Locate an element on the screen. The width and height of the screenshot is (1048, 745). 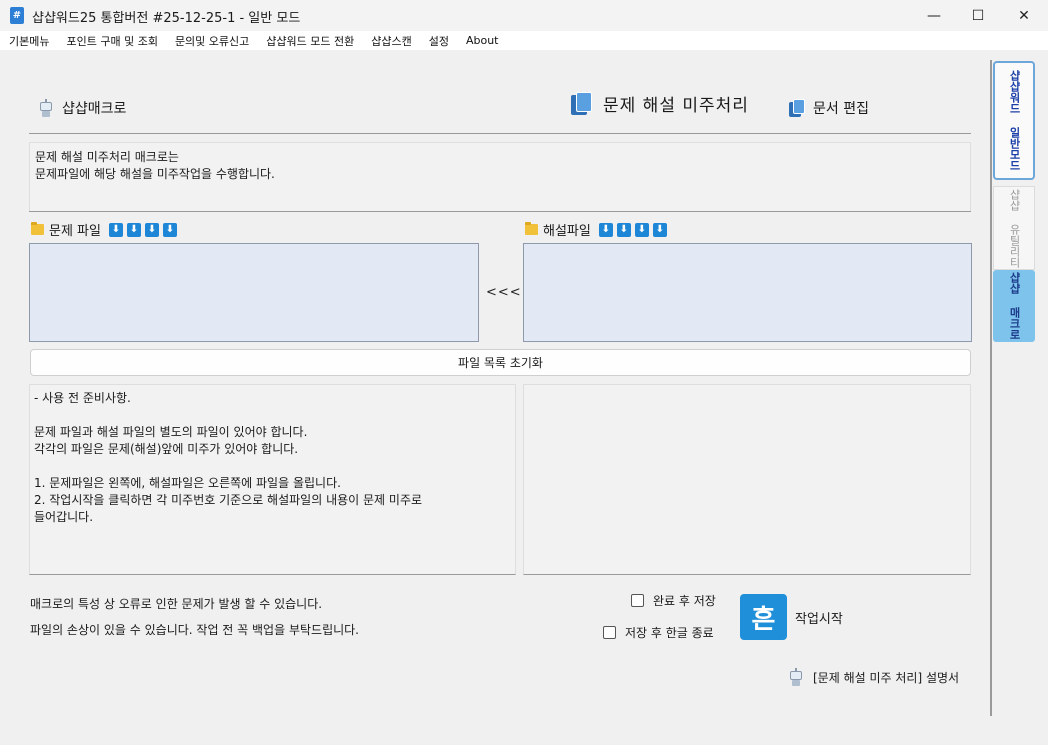
menu-mode-switch: 샵샵워드 모드 전환 is located at coordinates (310, 41).